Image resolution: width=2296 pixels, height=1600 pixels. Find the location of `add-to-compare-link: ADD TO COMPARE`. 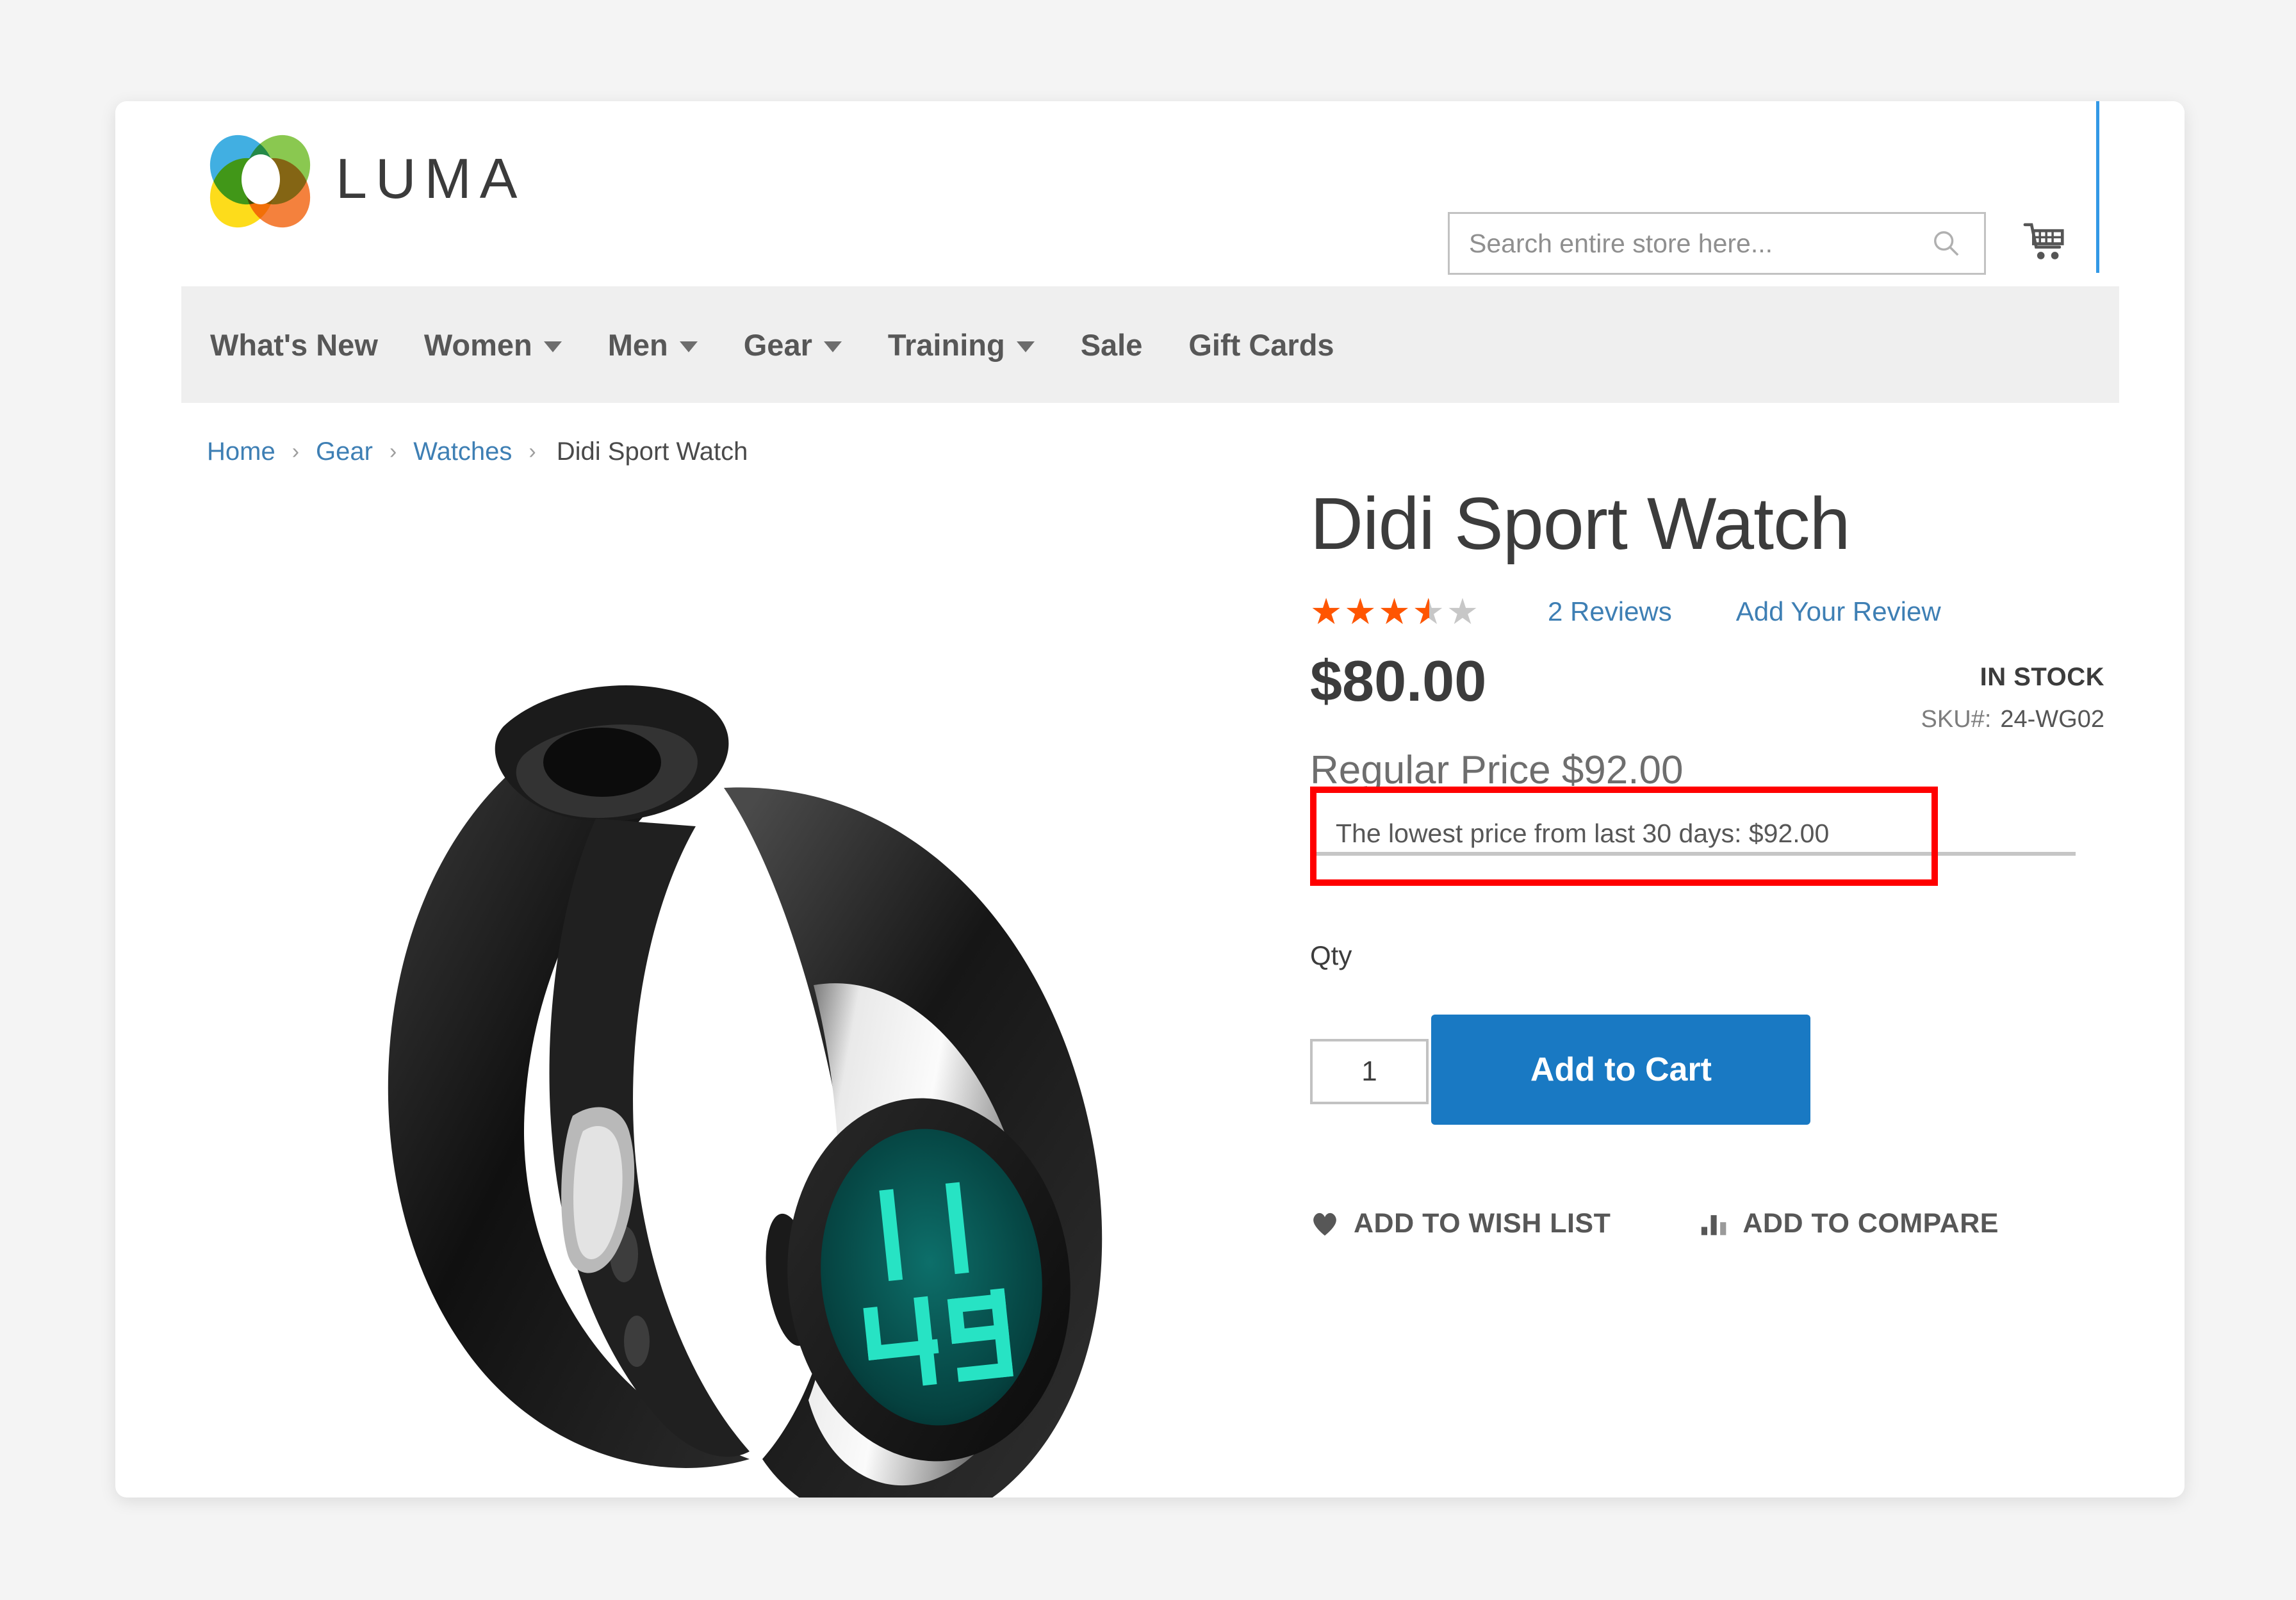

add-to-compare-link: ADD TO COMPARE is located at coordinates (1849, 1223).